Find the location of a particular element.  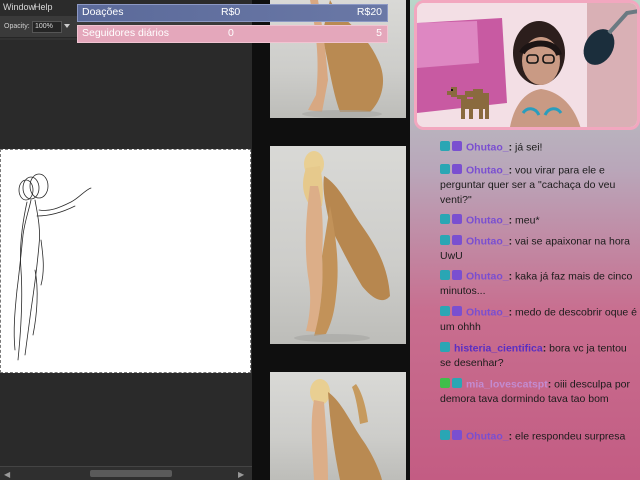

donation-goal-label: Doações is located at coordinates (103, 12).